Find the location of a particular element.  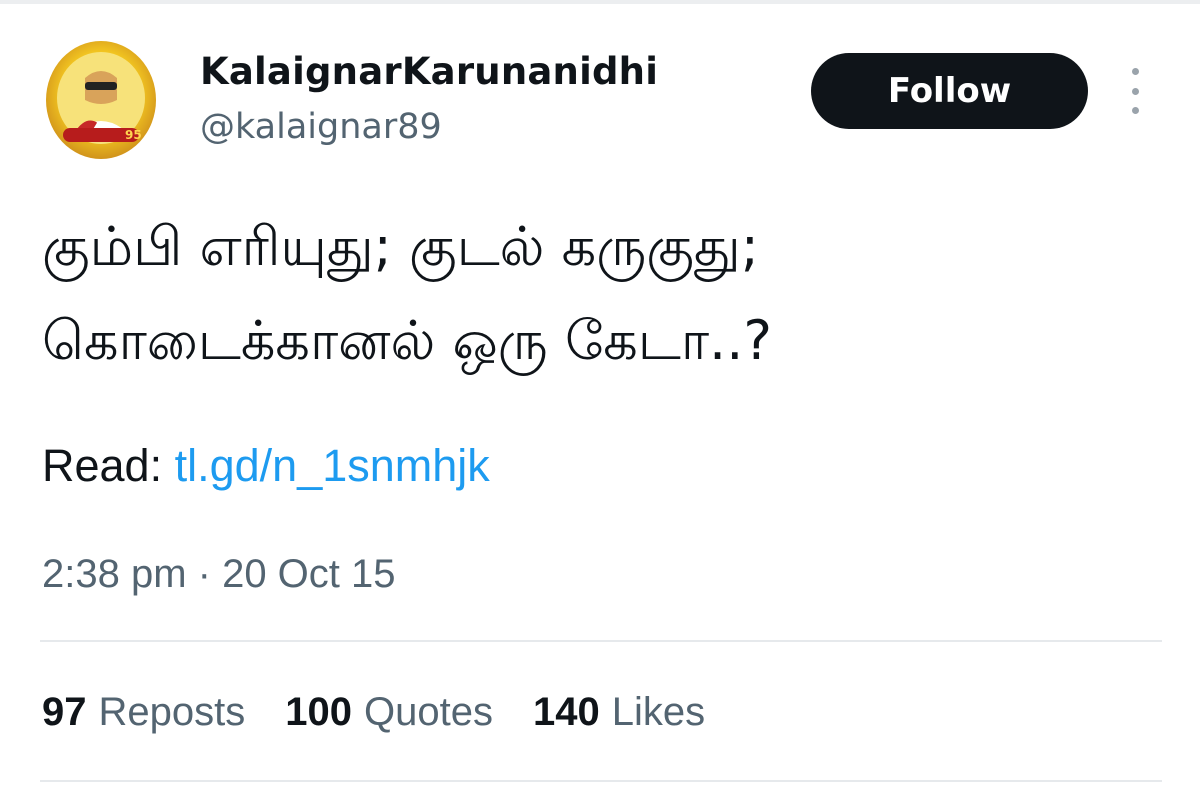

avatar-image: 95 is located at coordinates (101, 100).